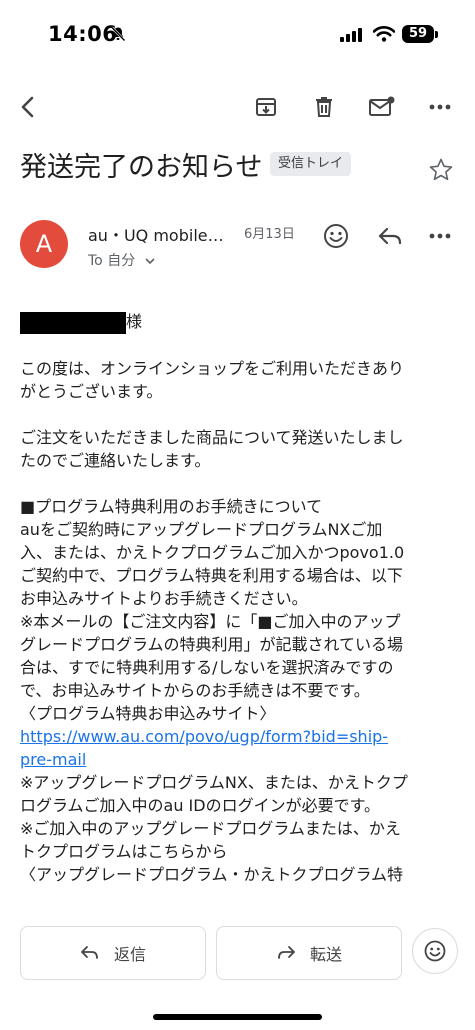 The image size is (475, 1030). I want to click on email-date: 6月13日, so click(269, 234).